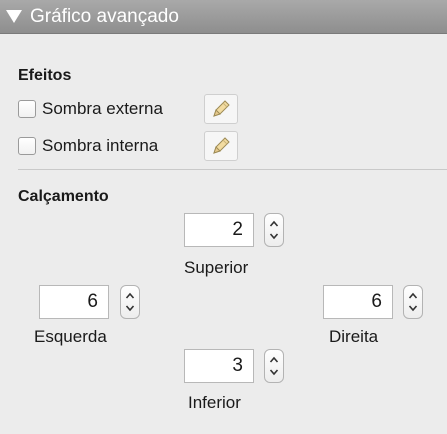 The width and height of the screenshot is (447, 434). What do you see at coordinates (100, 146) in the screenshot?
I see `inner-shadow-label: Sombra interna` at bounding box center [100, 146].